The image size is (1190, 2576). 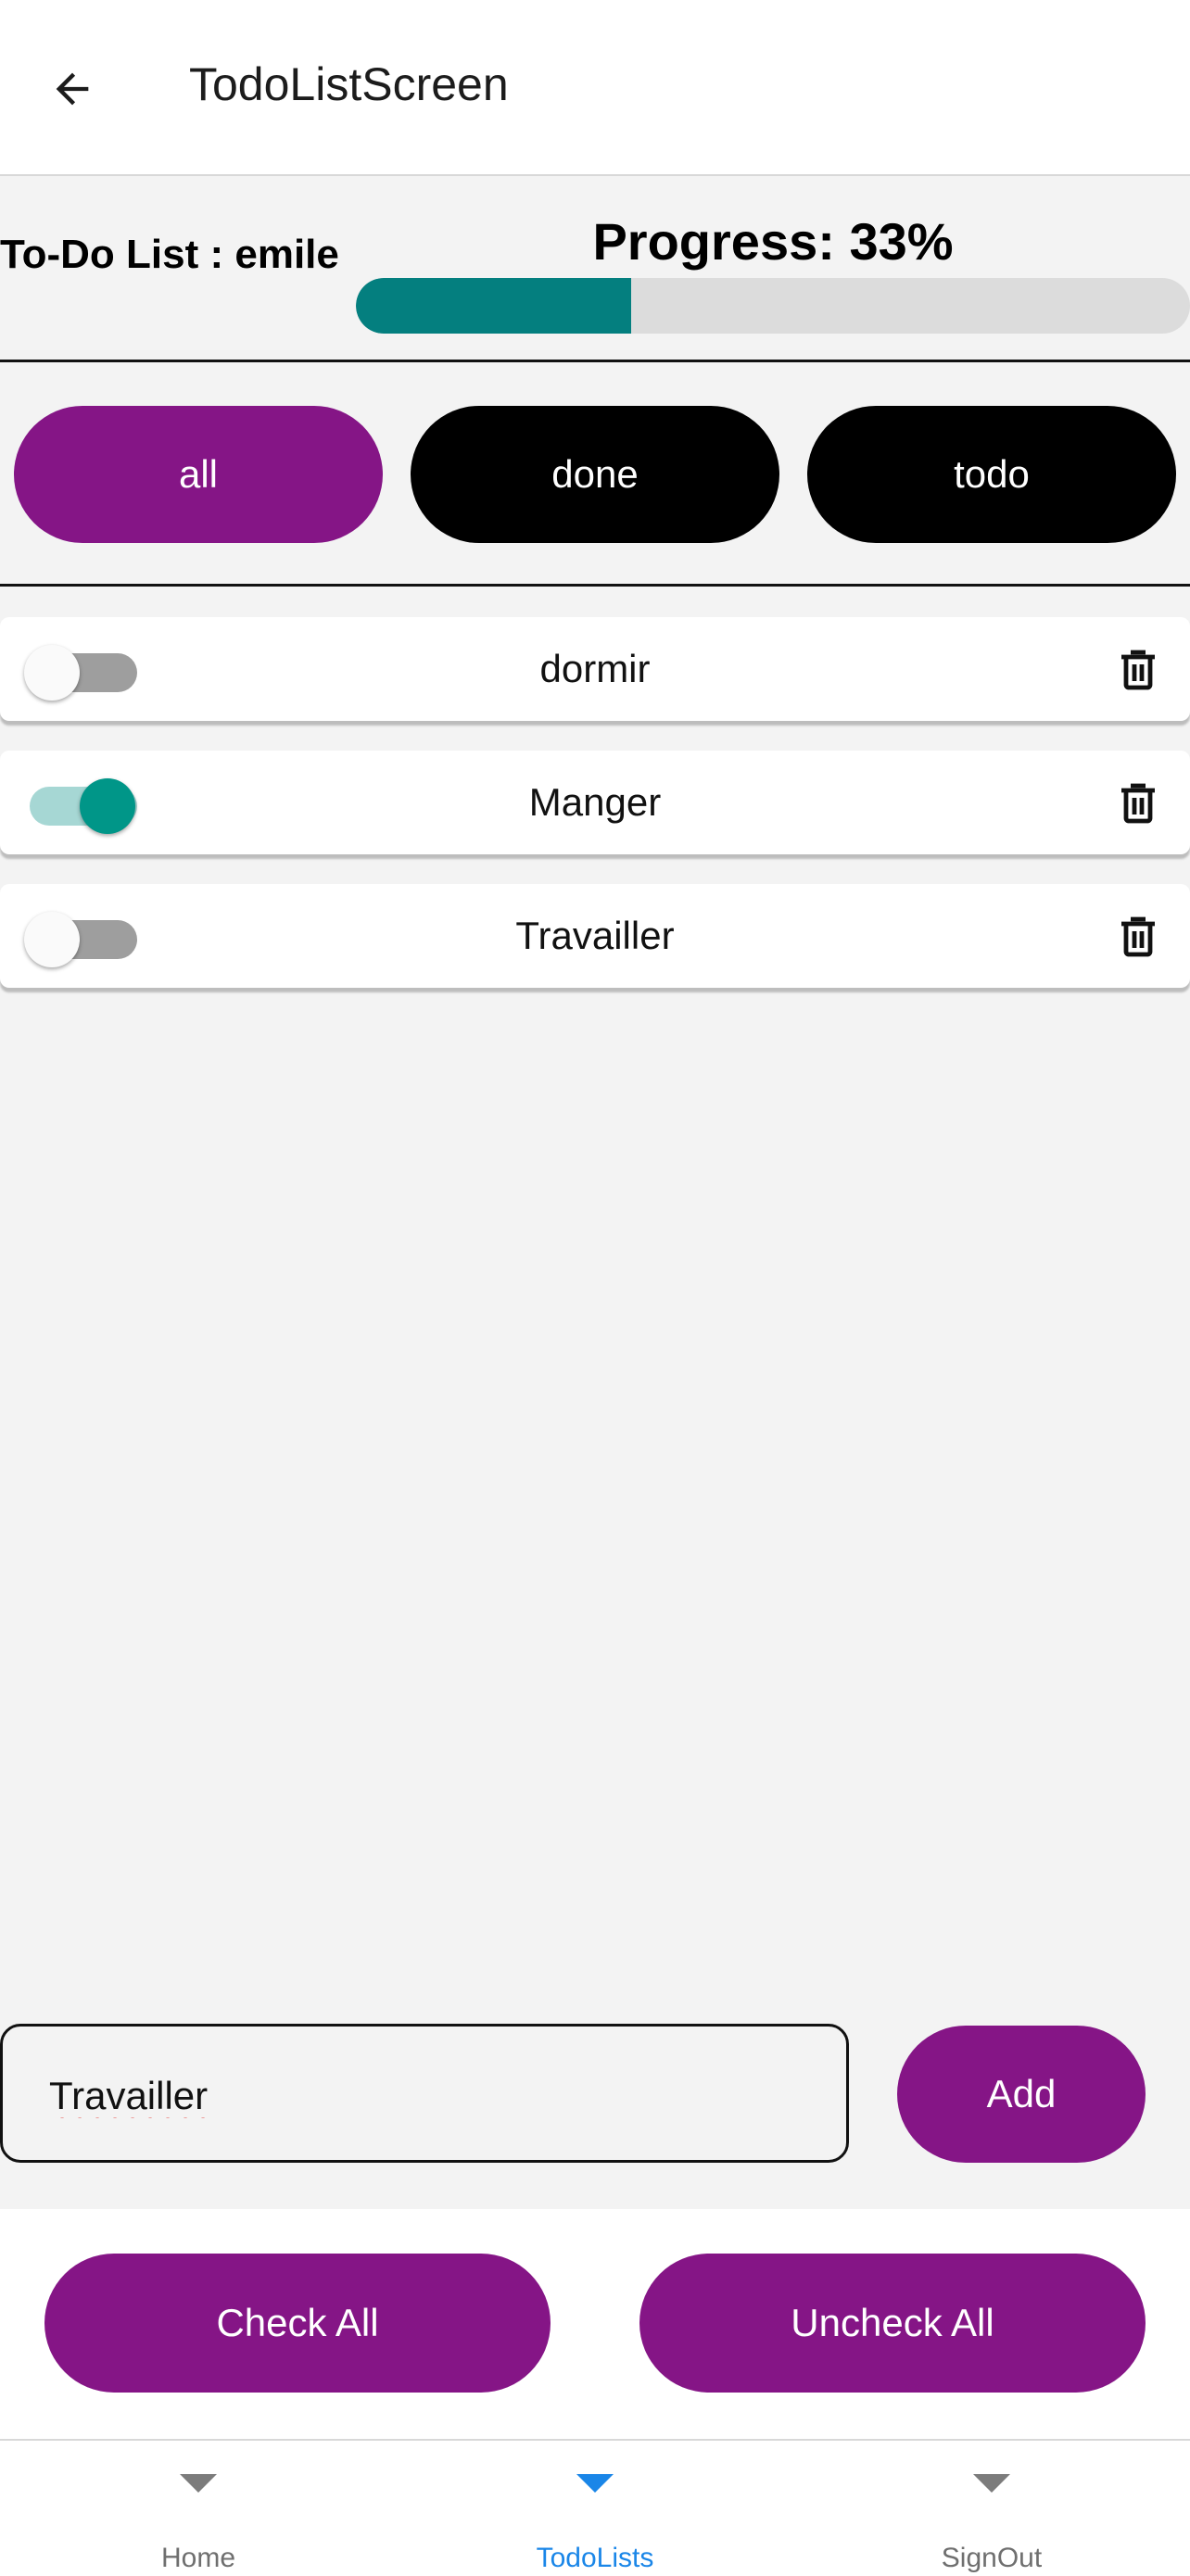 I want to click on new-todo-field, so click(x=424, y=2093).